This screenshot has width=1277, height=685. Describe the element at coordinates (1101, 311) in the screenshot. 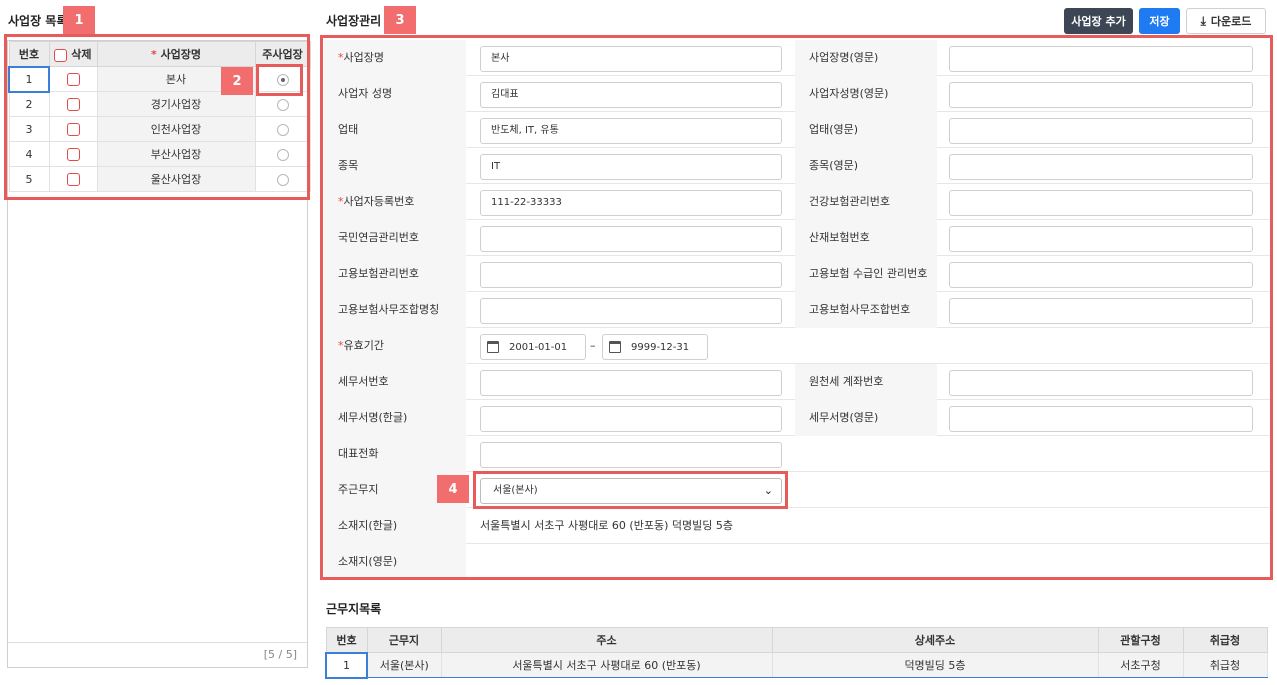

I see `employ-office-no-input` at that location.